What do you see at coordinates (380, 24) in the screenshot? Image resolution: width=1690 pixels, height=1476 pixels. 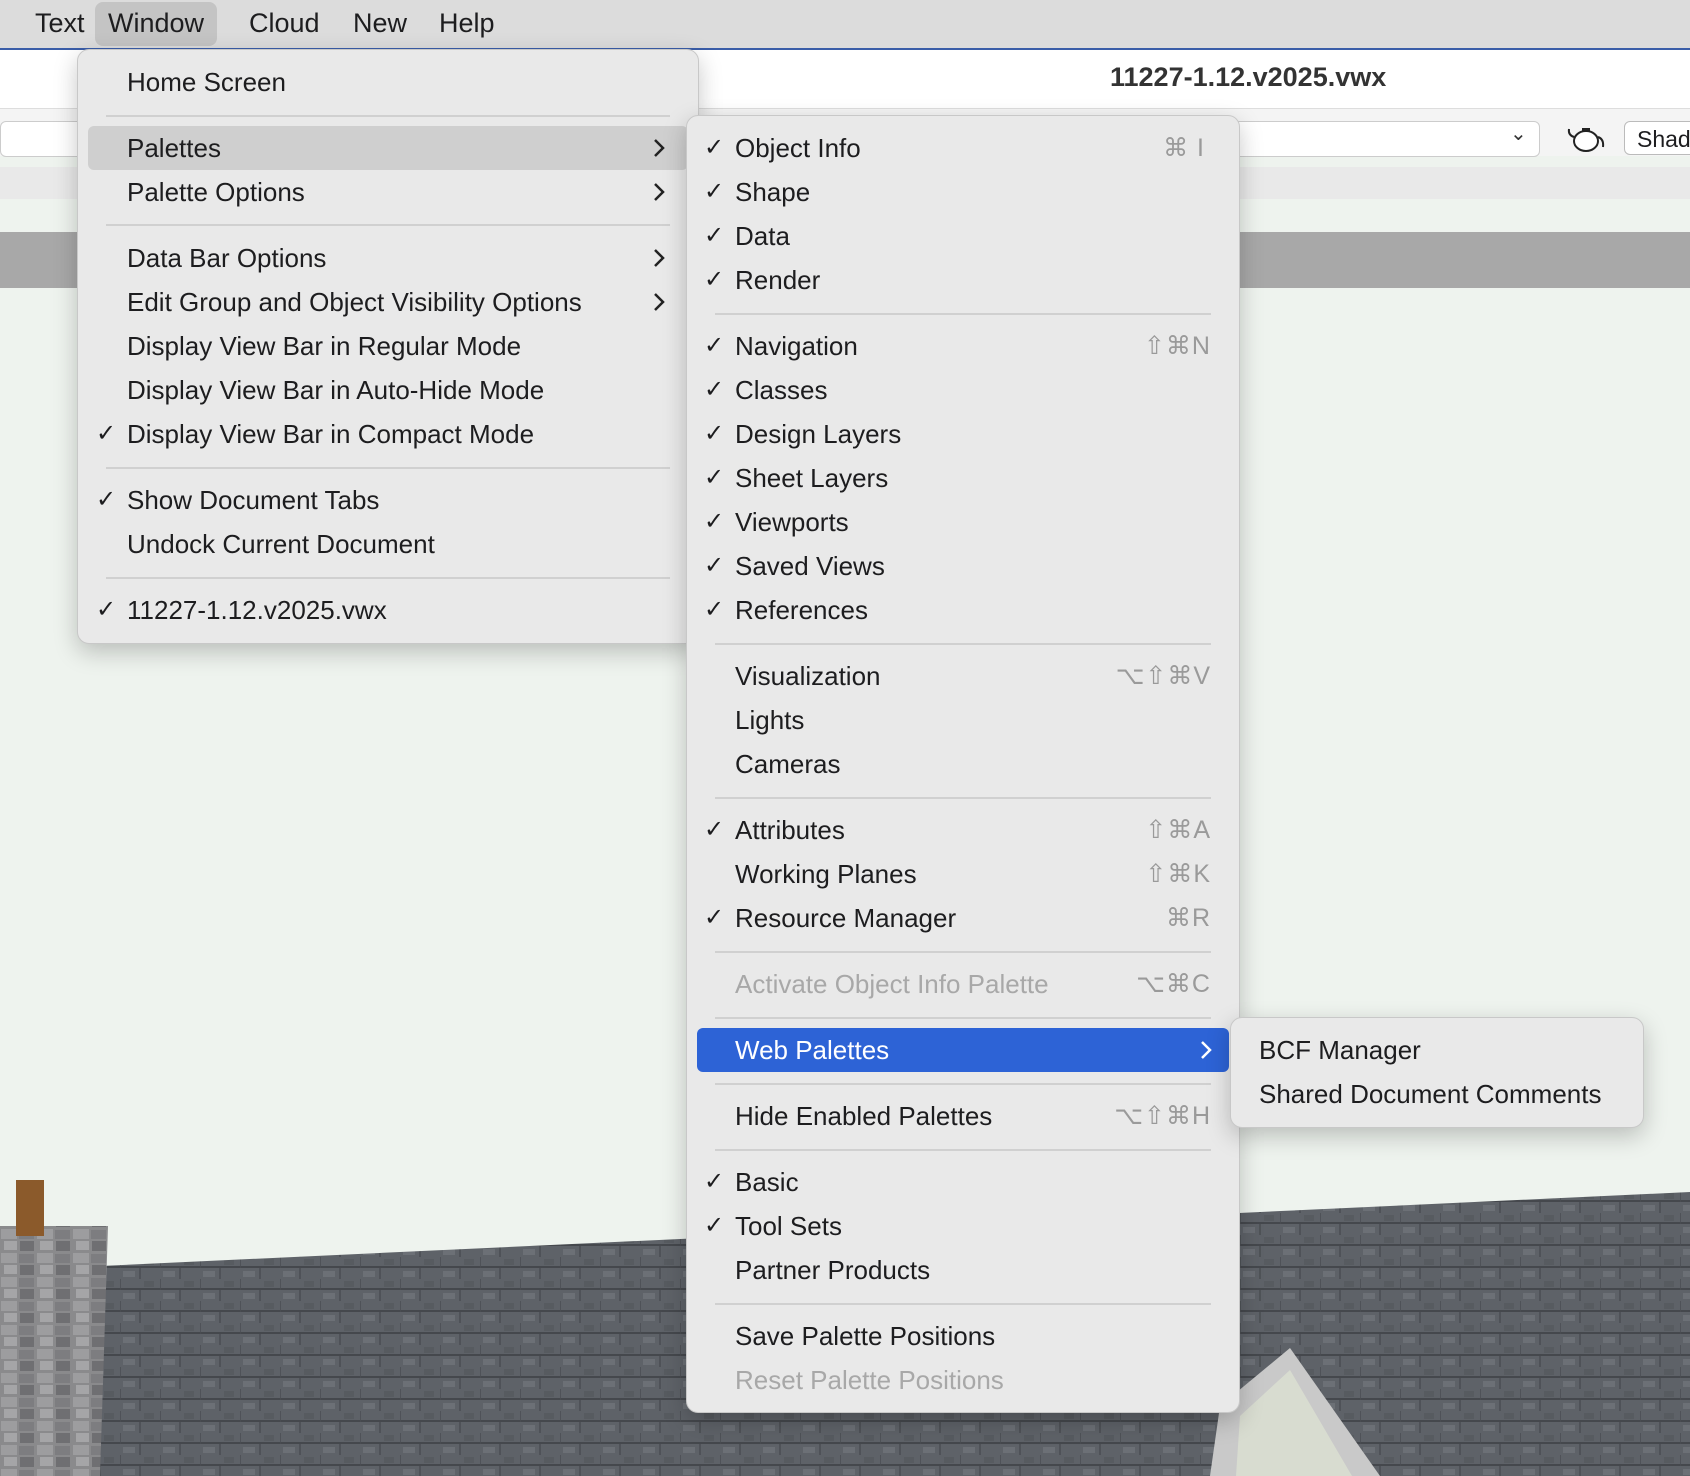 I see `menu-new: New` at bounding box center [380, 24].